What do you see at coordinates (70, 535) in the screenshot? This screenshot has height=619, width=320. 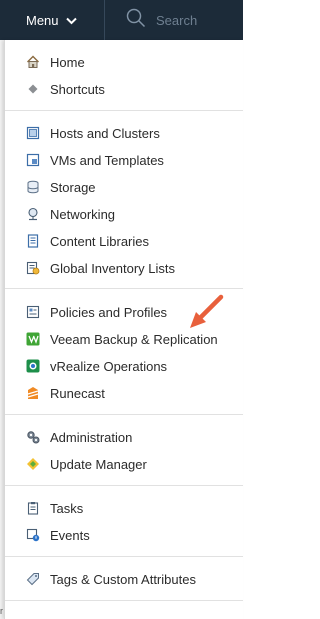 I see `menu-item-label: Events` at bounding box center [70, 535].